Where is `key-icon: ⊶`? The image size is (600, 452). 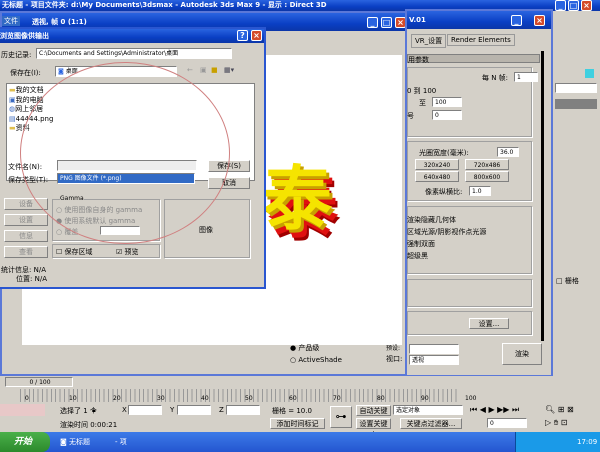 key-icon: ⊶ is located at coordinates (341, 417).